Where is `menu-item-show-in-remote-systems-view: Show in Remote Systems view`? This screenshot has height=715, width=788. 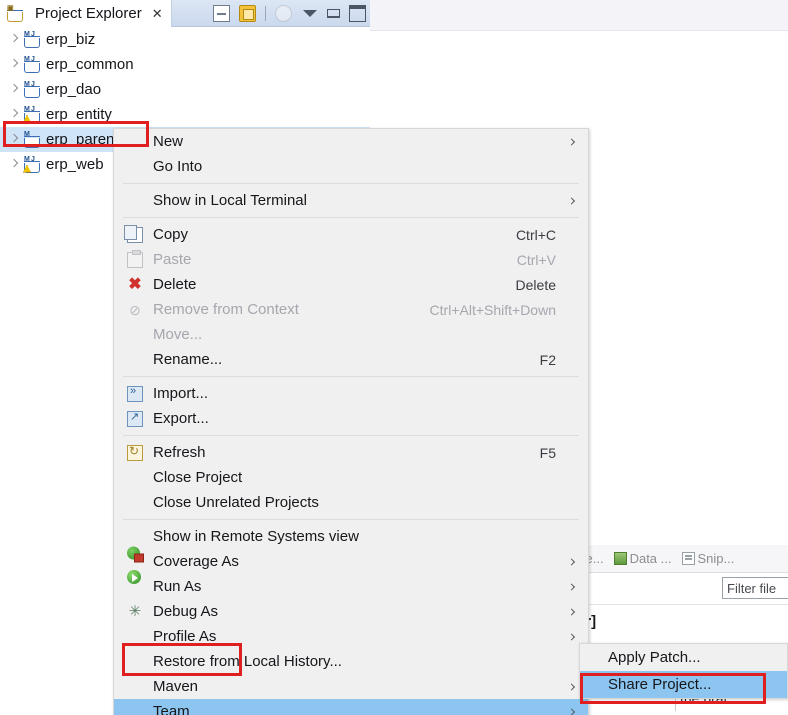 menu-item-show-in-remote-systems-view: Show in Remote Systems view is located at coordinates (351, 536).